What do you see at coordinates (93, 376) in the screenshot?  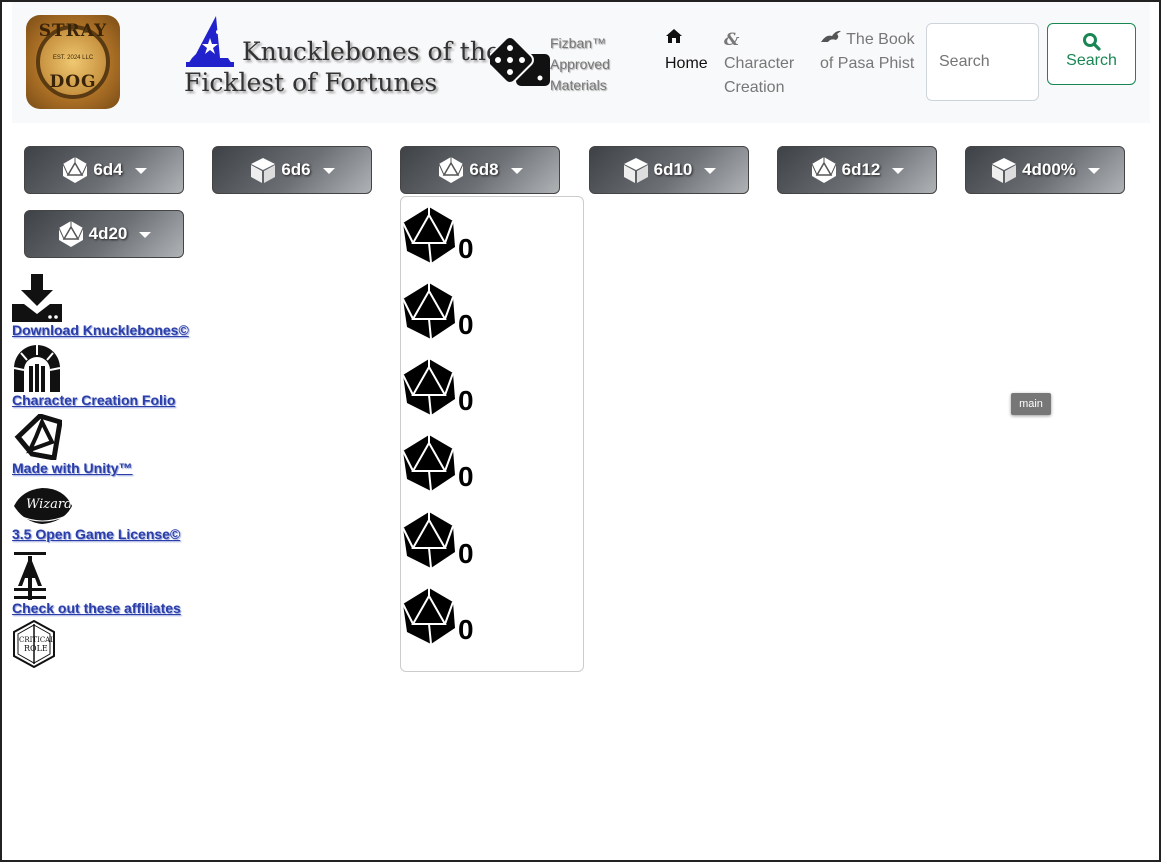 I see `sidebar-character-folio: Character Creation Folio` at bounding box center [93, 376].